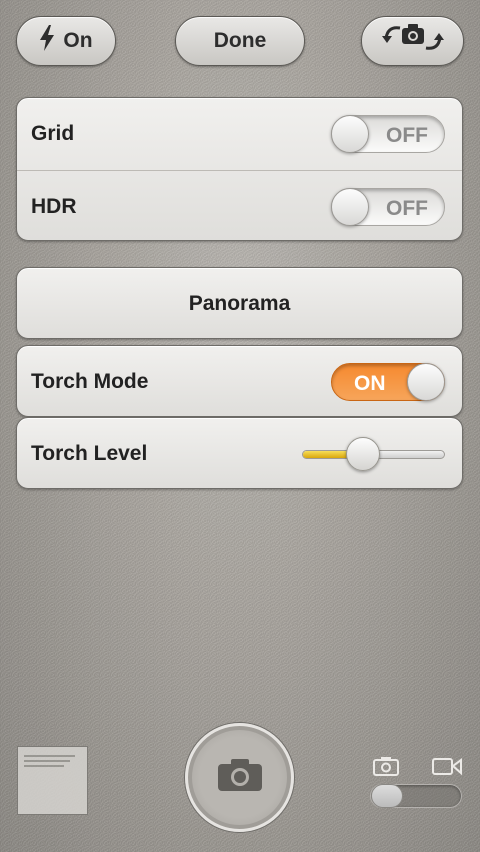  I want to click on torch-level-group: Torch Level, so click(239, 453).